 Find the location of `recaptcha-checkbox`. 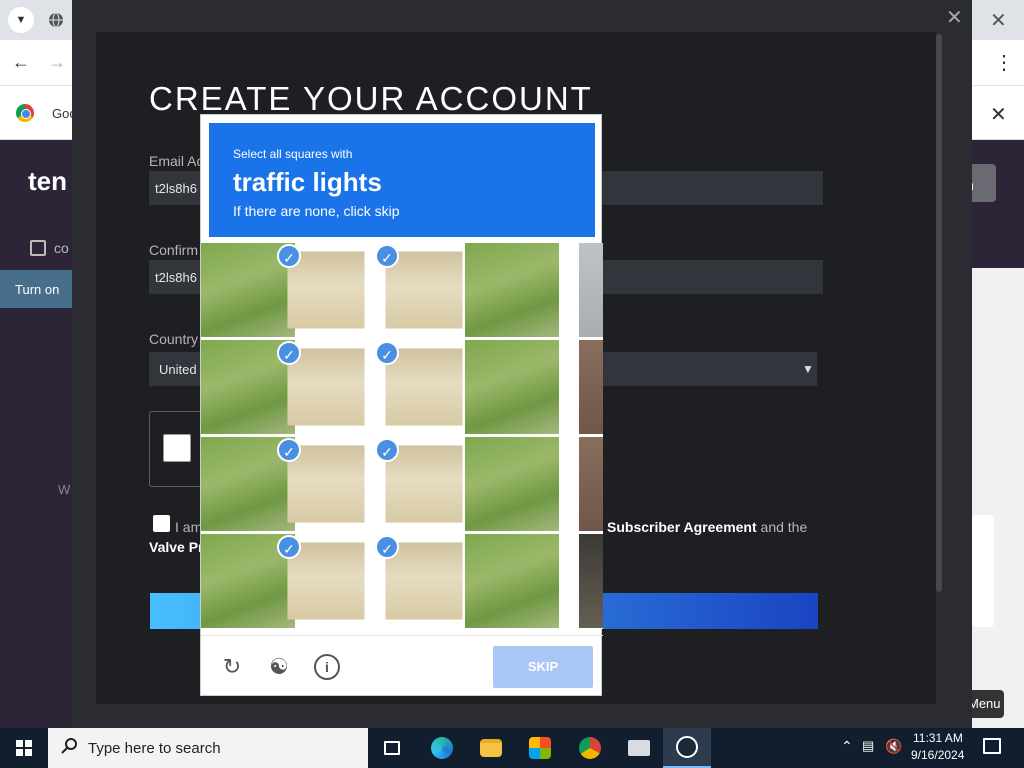

recaptcha-checkbox is located at coordinates (177, 448).